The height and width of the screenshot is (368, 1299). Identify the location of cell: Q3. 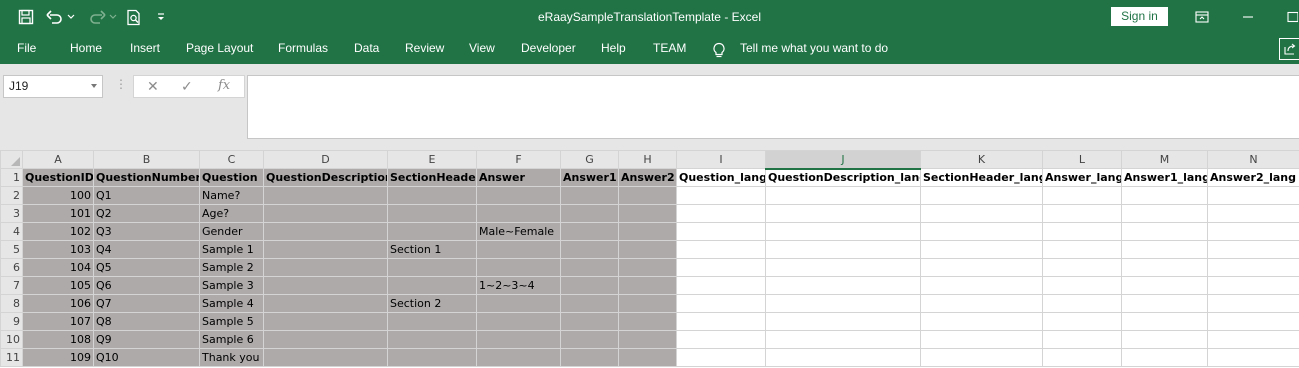
(146, 231).